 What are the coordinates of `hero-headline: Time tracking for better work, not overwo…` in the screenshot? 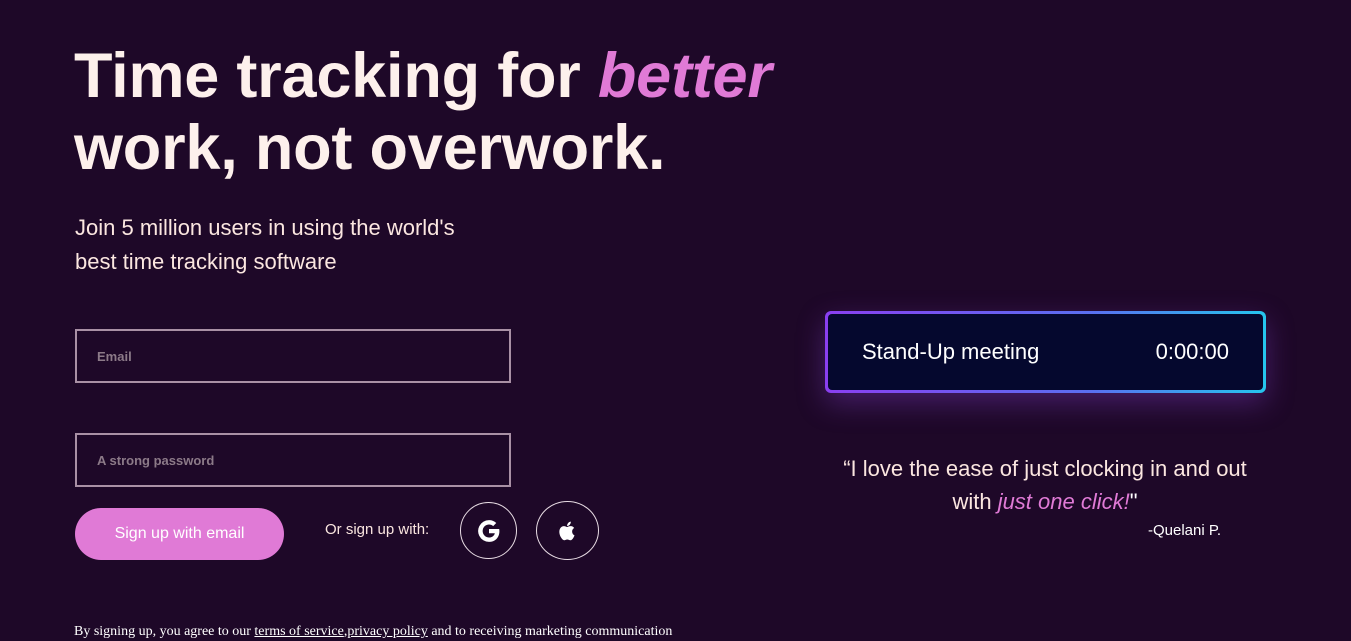 It's located at (423, 112).